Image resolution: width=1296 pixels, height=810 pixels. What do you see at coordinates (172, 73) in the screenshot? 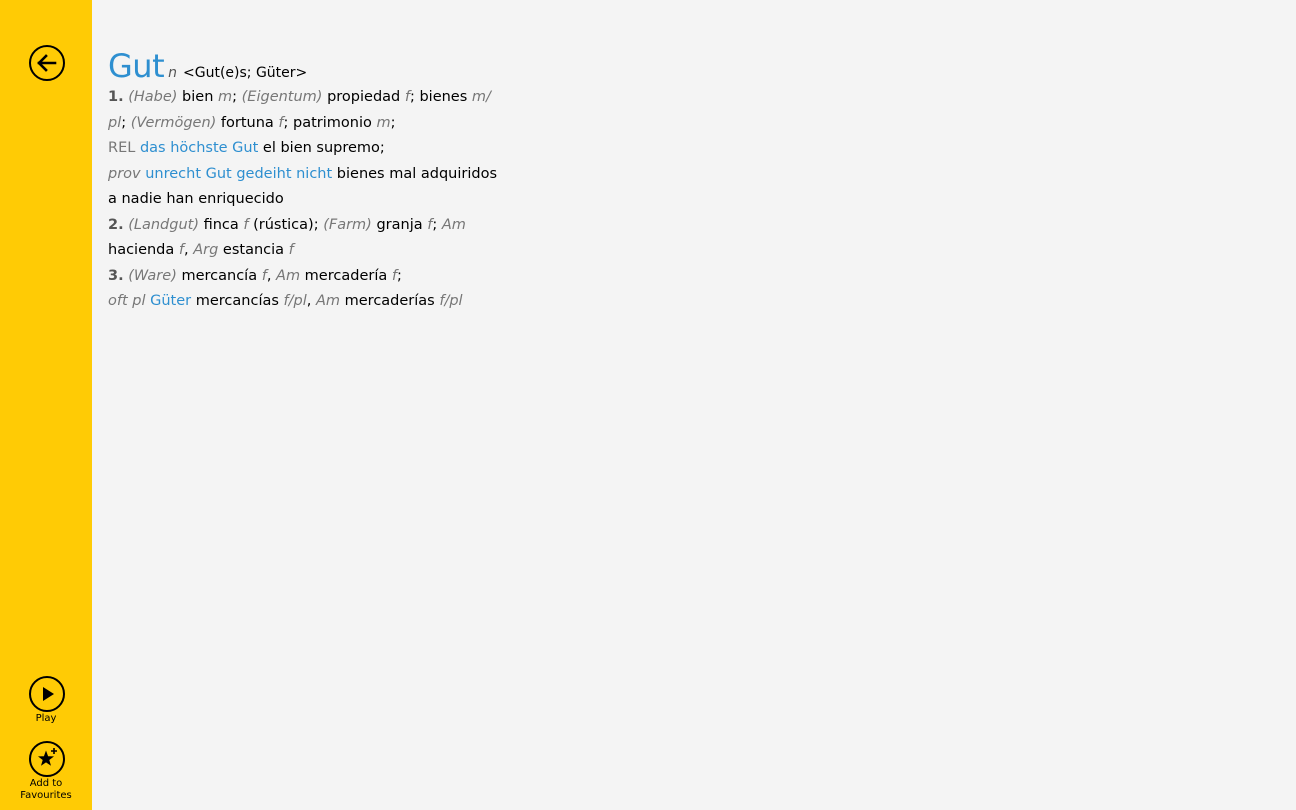
I see `part-of-speech: n` at bounding box center [172, 73].